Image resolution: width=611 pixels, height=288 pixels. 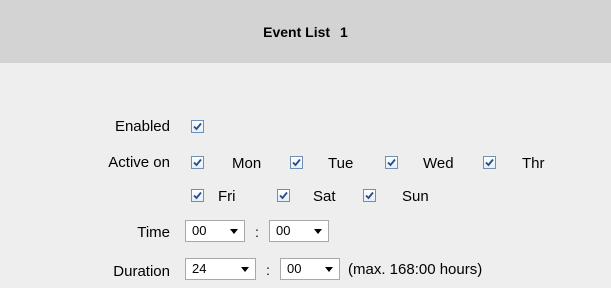 I want to click on enabled-checkbox, so click(x=197, y=126).